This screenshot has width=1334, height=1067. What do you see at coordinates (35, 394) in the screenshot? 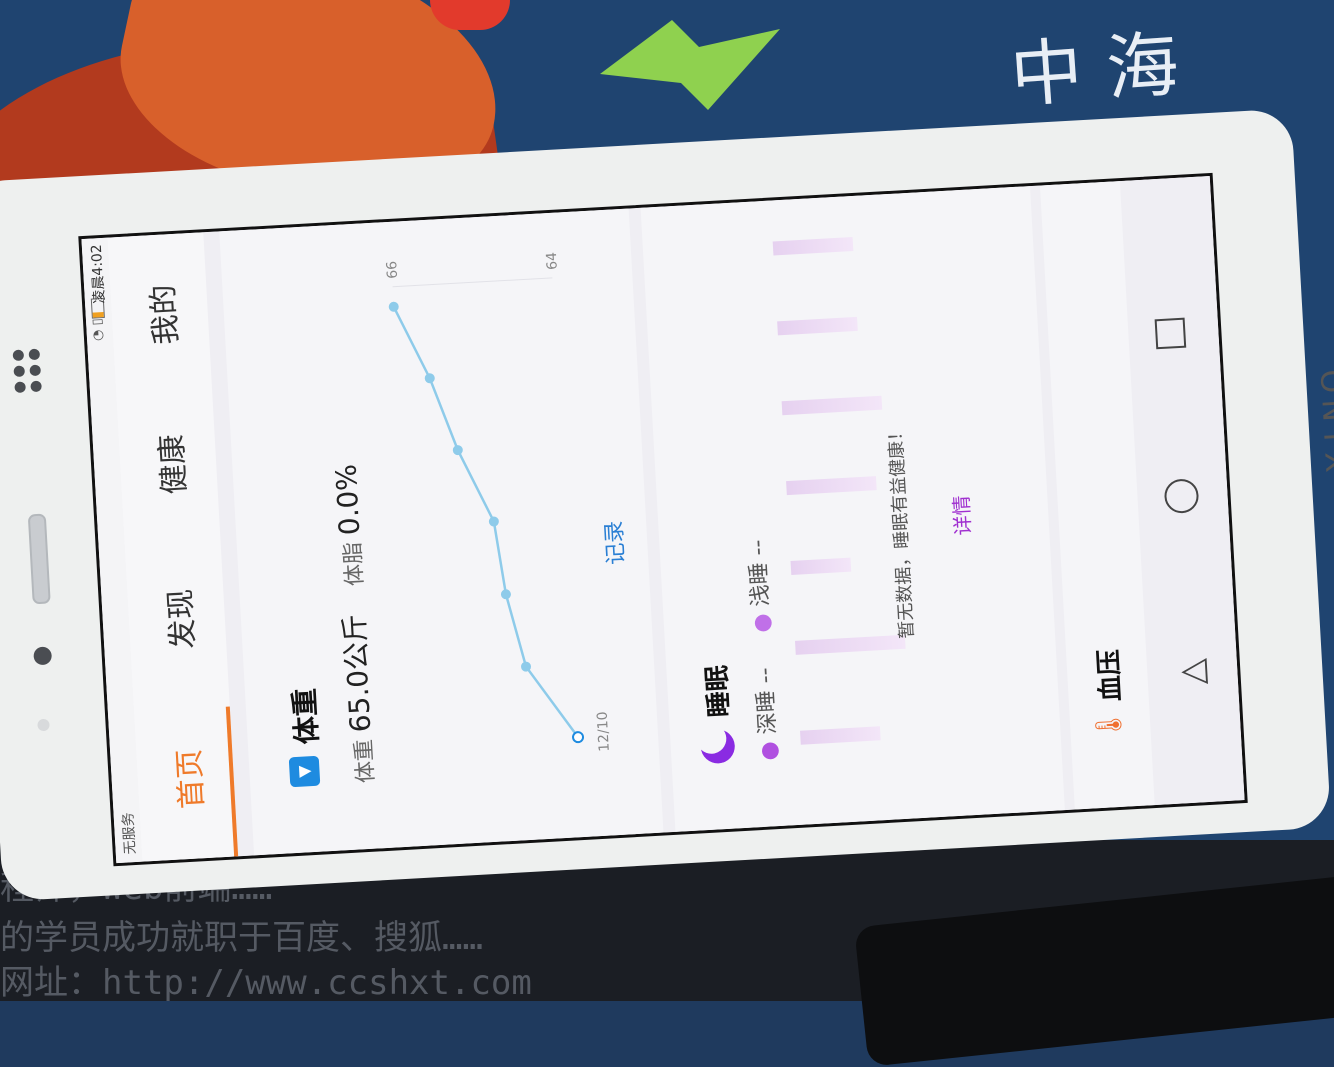
I see `front-grille` at bounding box center [35, 394].